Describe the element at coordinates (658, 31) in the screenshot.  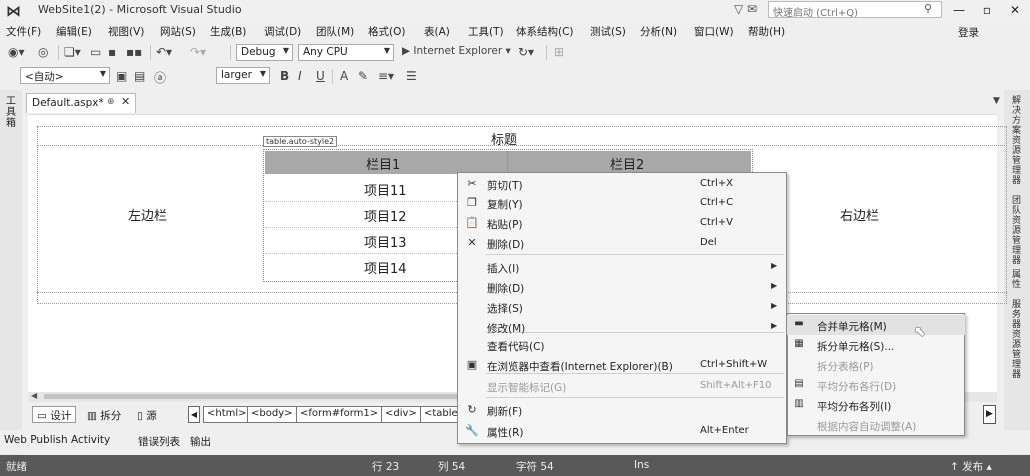
I see `menu-analyze: 分析(N)` at that location.